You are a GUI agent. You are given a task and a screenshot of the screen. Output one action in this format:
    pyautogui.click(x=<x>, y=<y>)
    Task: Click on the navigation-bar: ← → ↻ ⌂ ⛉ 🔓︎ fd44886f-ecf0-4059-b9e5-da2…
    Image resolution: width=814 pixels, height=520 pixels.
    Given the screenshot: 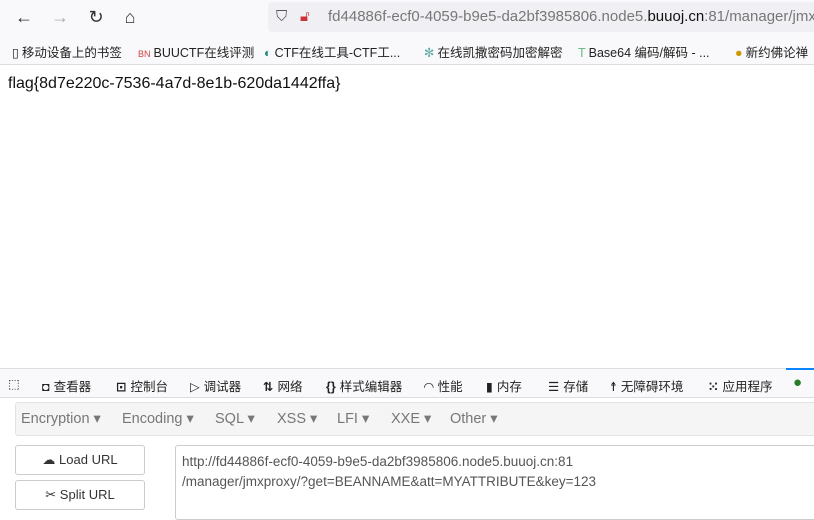 What is the action you would take?
    pyautogui.click(x=407, y=17)
    